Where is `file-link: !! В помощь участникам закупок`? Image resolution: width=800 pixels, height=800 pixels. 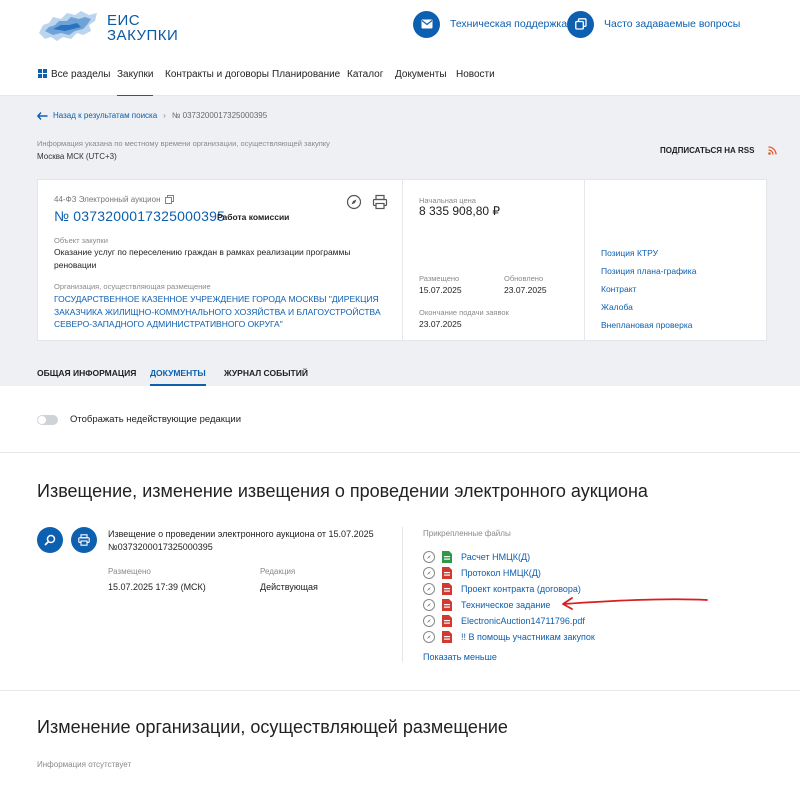
file-link: !! В помощь участникам закупок is located at coordinates (528, 637).